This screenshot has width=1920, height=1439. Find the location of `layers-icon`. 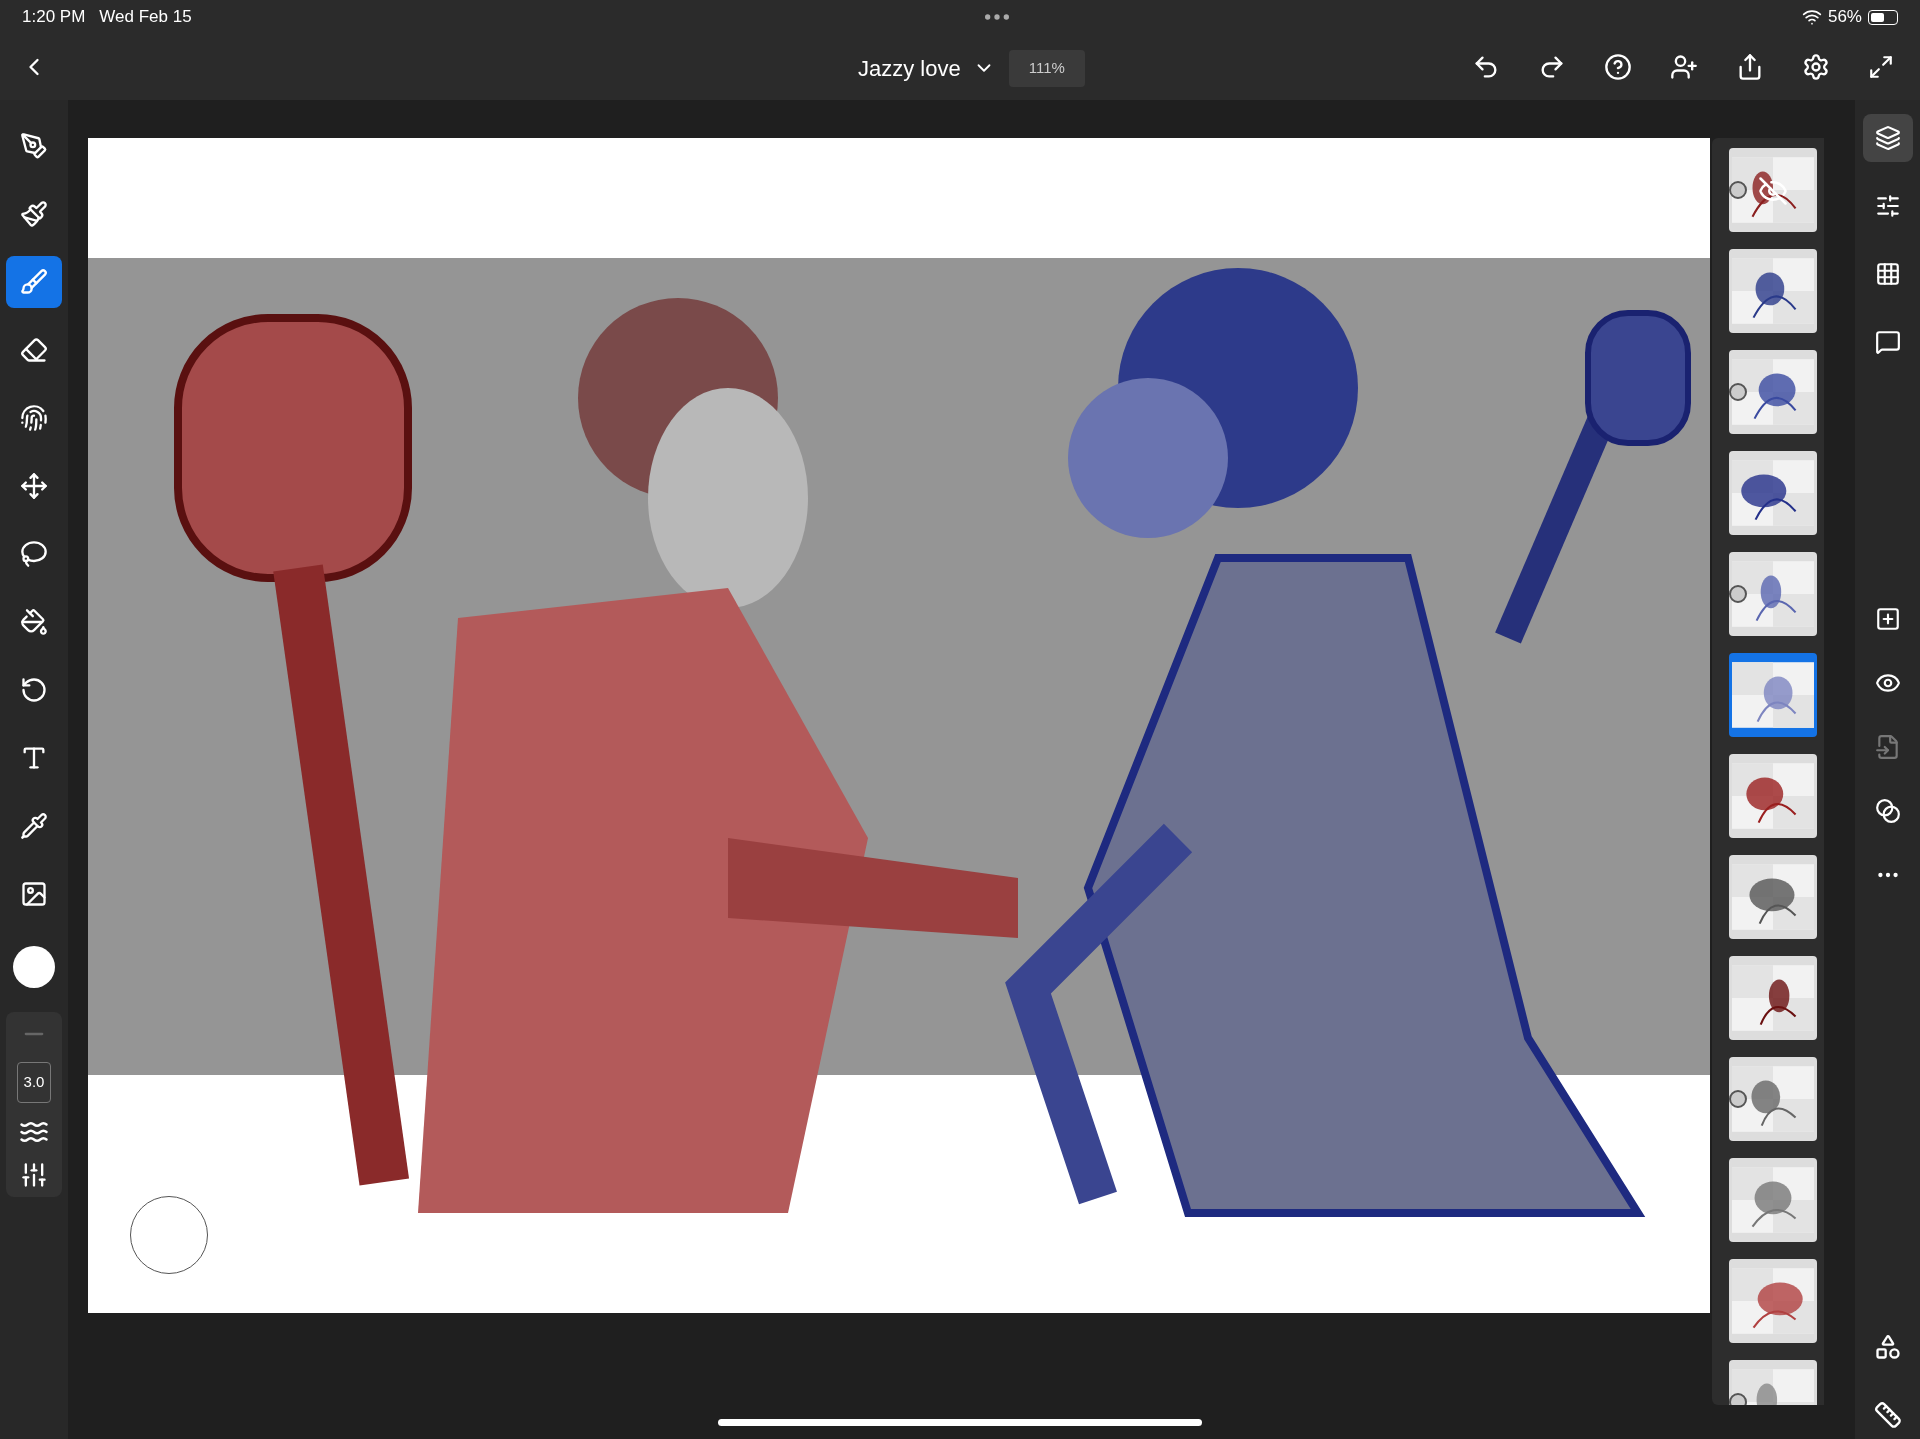

layers-icon is located at coordinates (1887, 138).